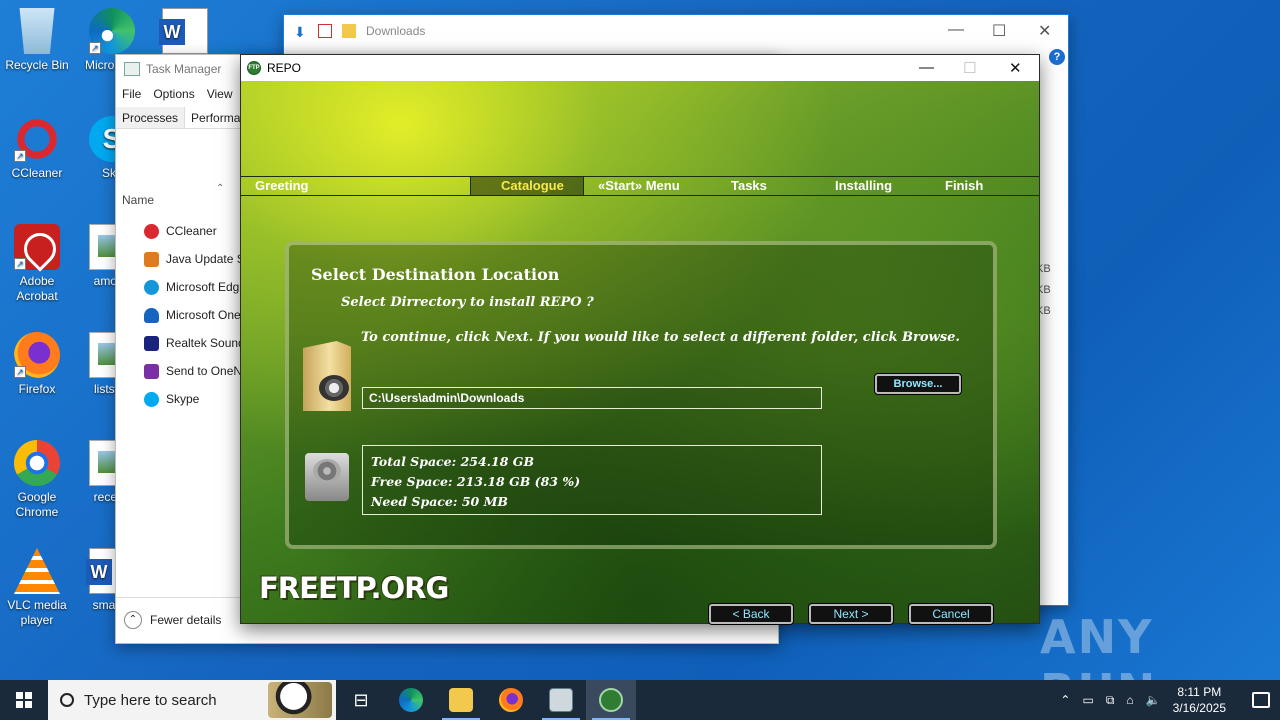 The image size is (1280, 720). I want to click on cancel-button: Cancel, so click(951, 614).